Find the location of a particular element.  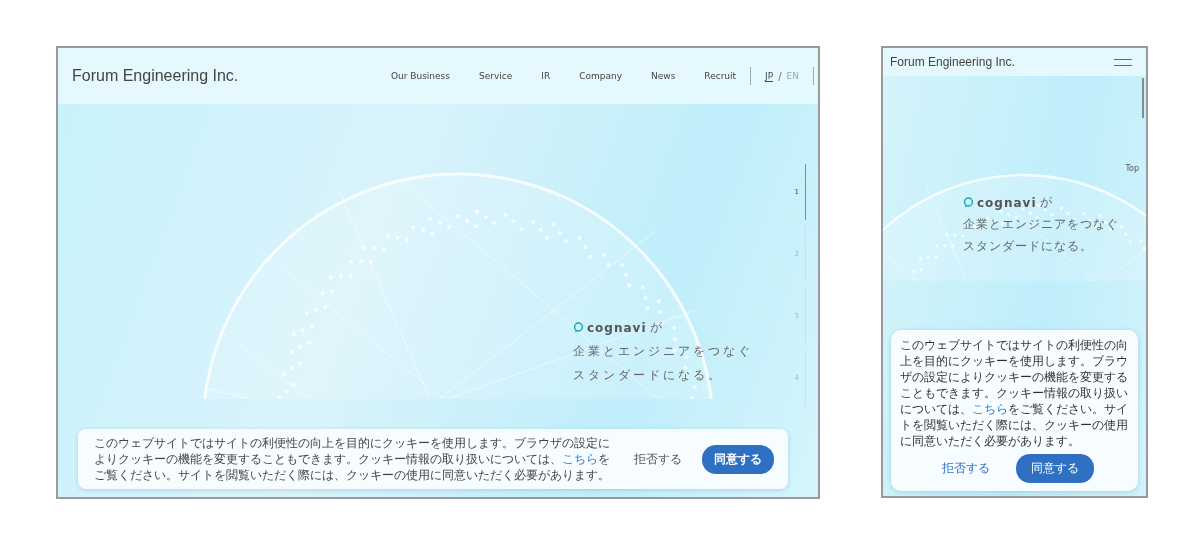

nav-link: IR is located at coordinates (546, 76).